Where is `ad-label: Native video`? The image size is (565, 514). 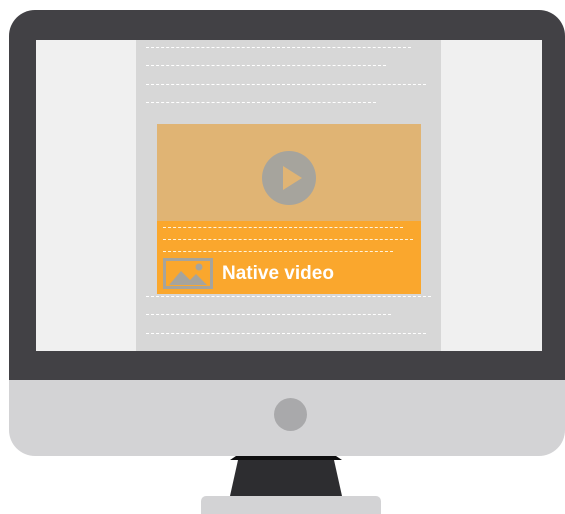 ad-label: Native video is located at coordinates (278, 273).